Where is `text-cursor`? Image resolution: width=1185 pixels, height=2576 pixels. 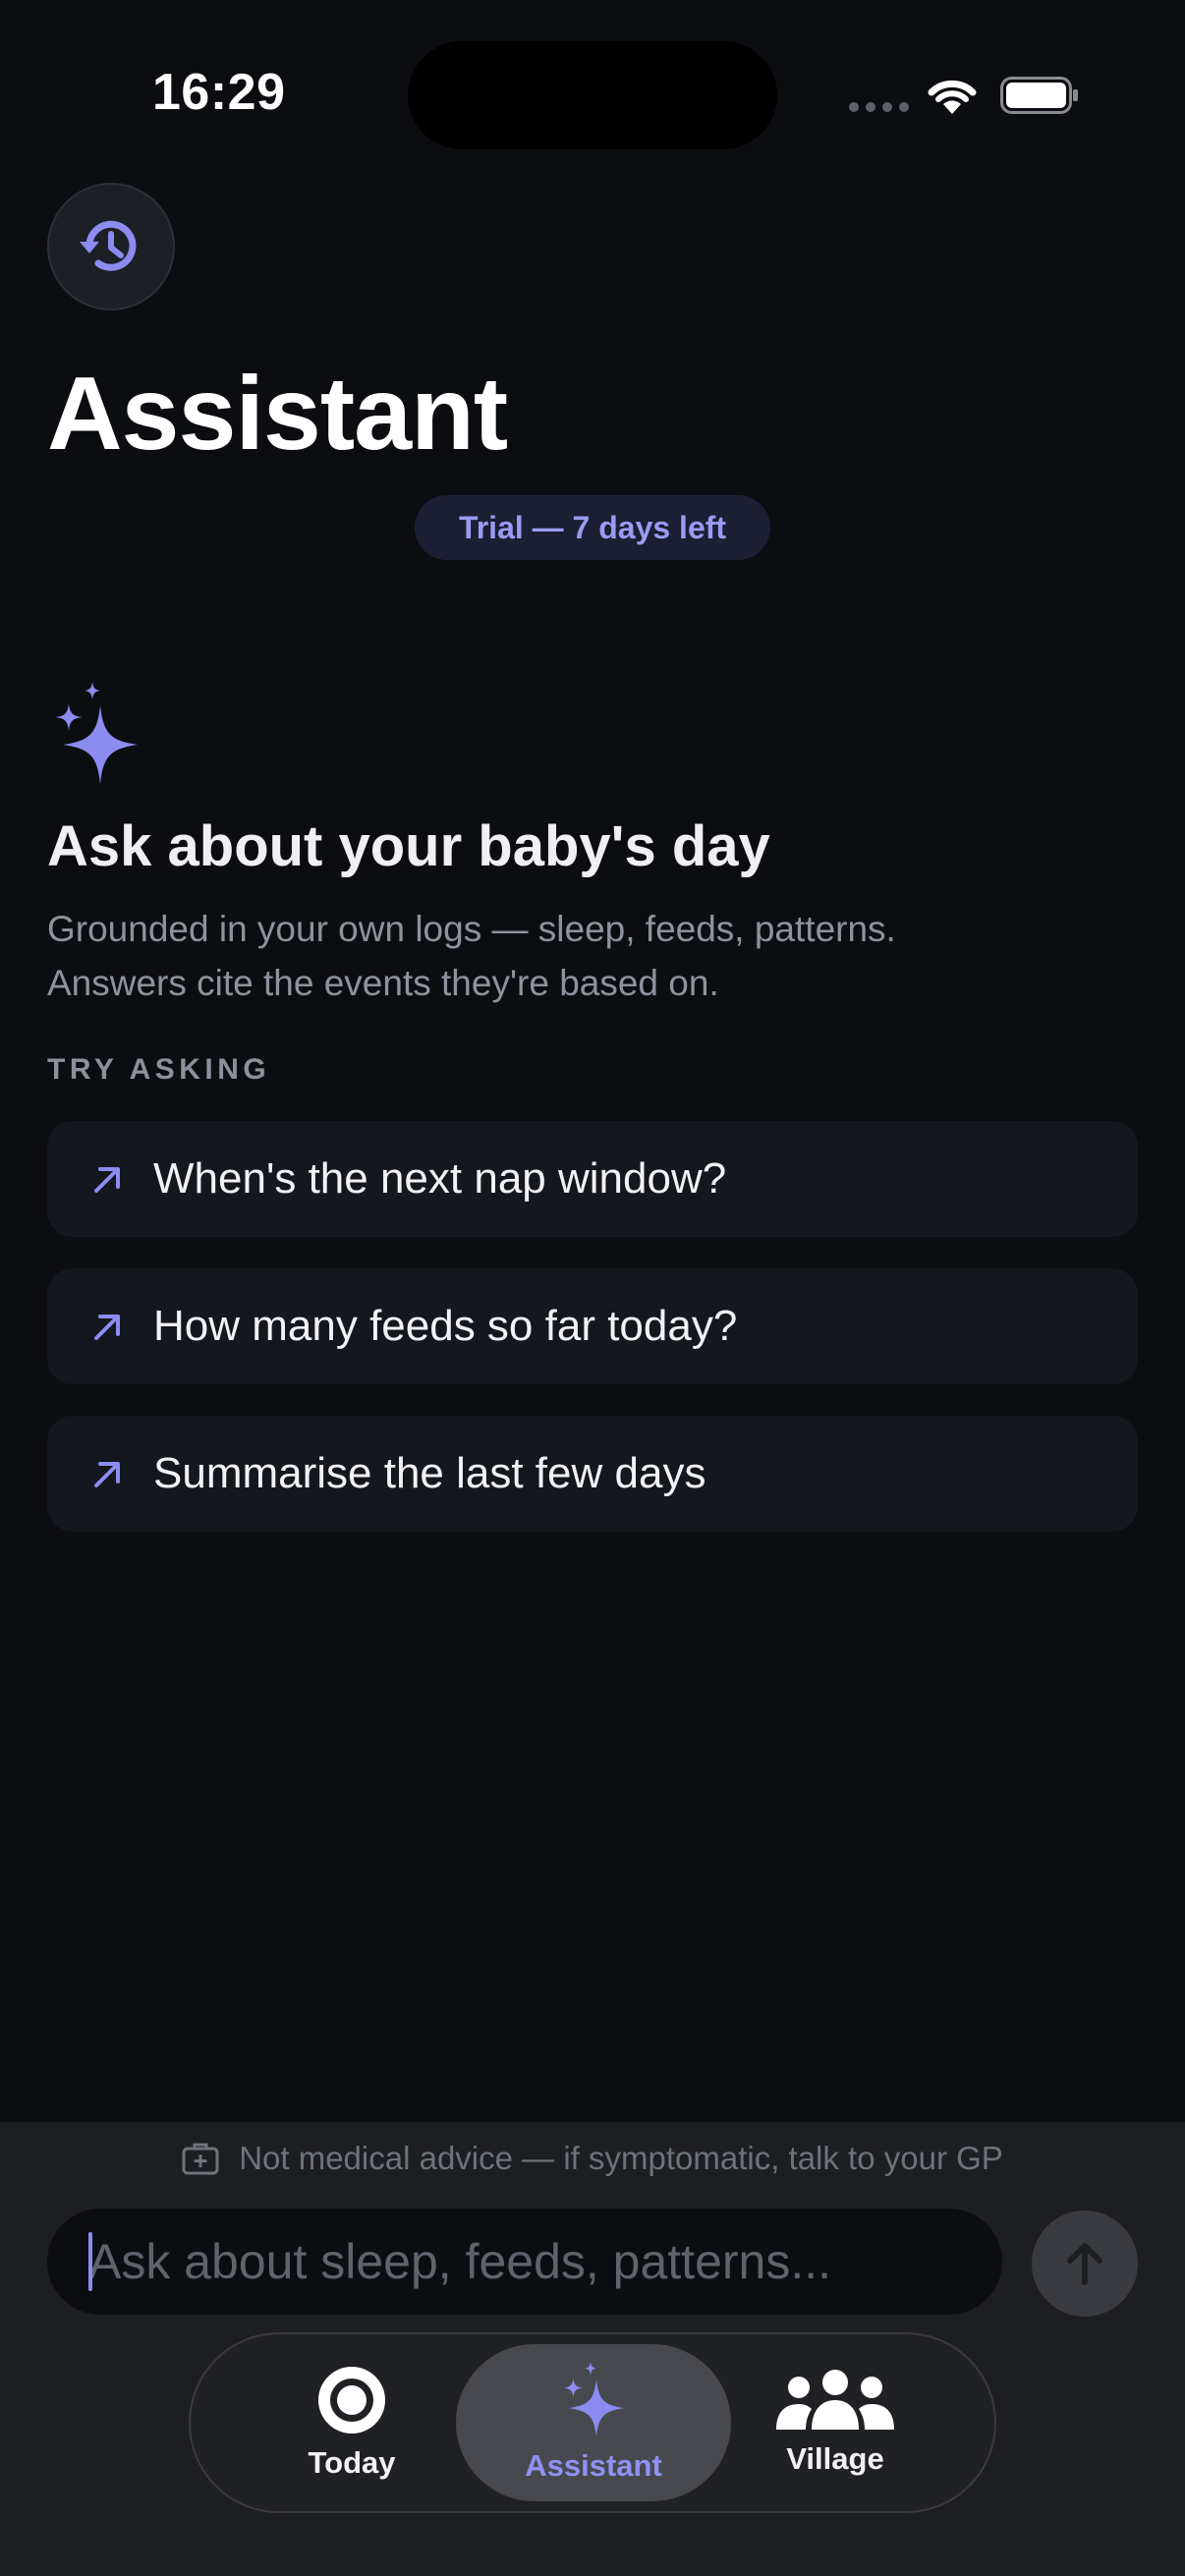
text-cursor is located at coordinates (90, 2261).